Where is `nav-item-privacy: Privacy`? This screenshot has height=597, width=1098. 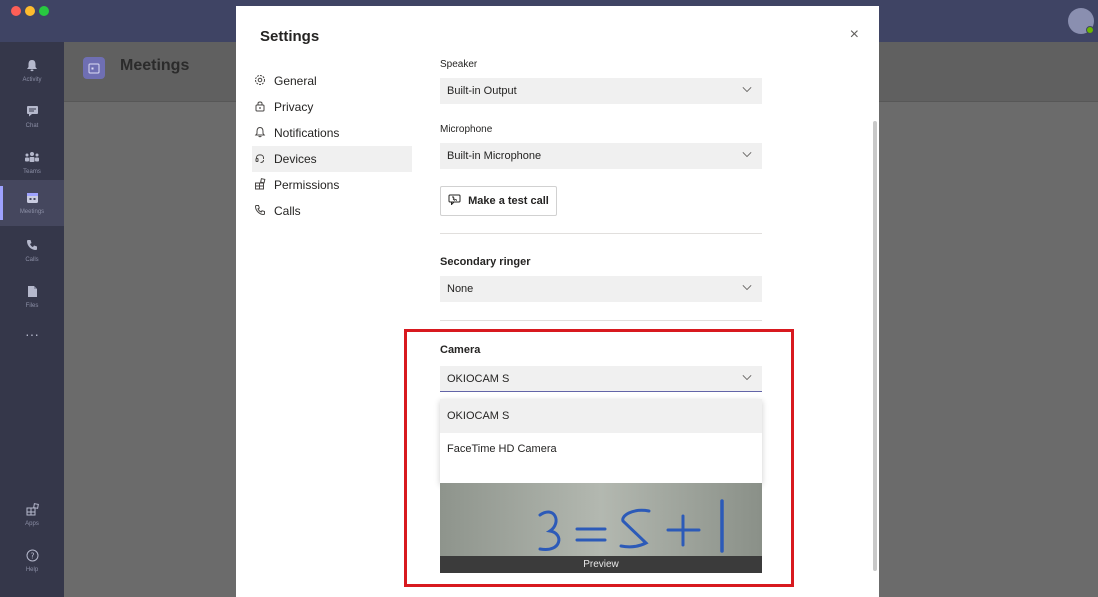 nav-item-privacy: Privacy is located at coordinates (332, 107).